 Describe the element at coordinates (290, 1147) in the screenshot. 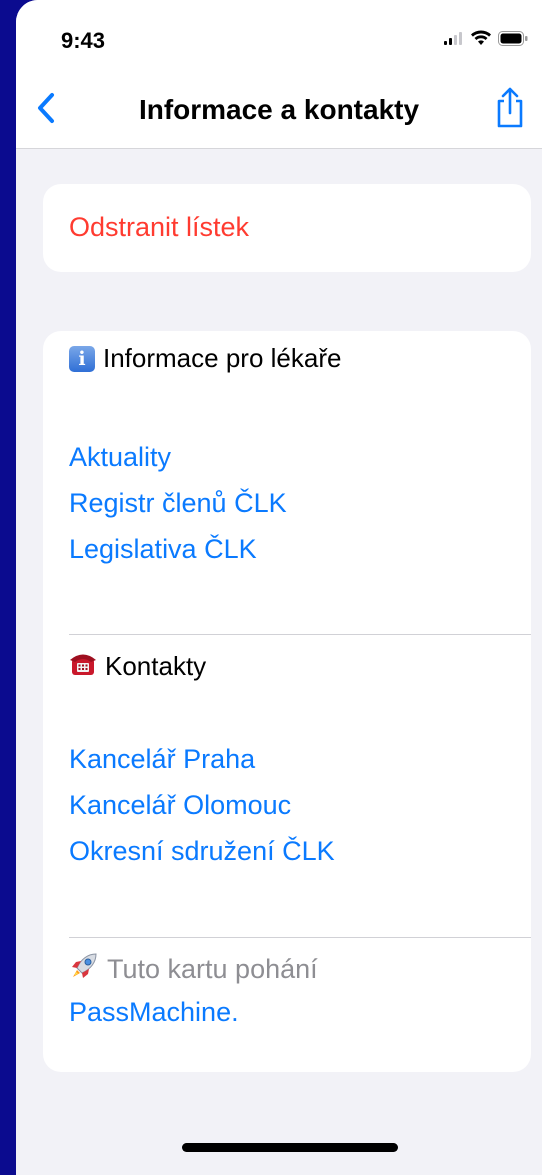

I see `home-indicator` at that location.